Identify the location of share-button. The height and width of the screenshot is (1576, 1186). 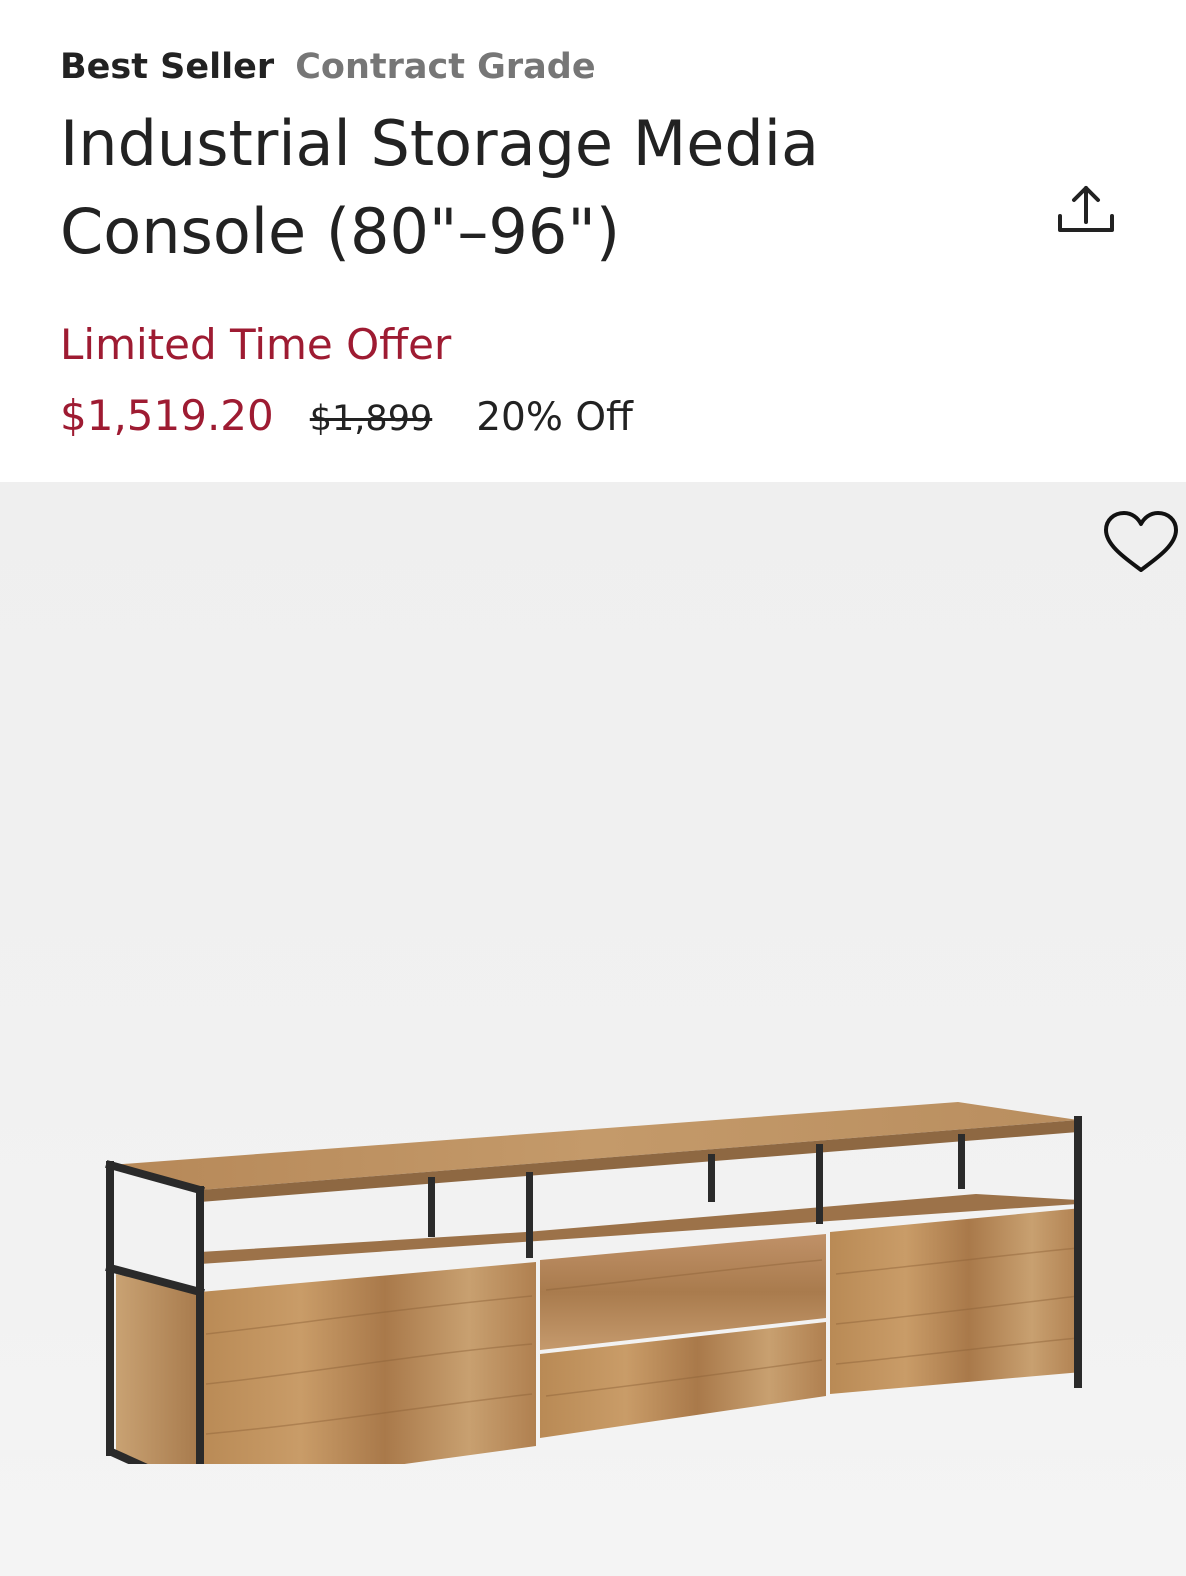
(1086, 214).